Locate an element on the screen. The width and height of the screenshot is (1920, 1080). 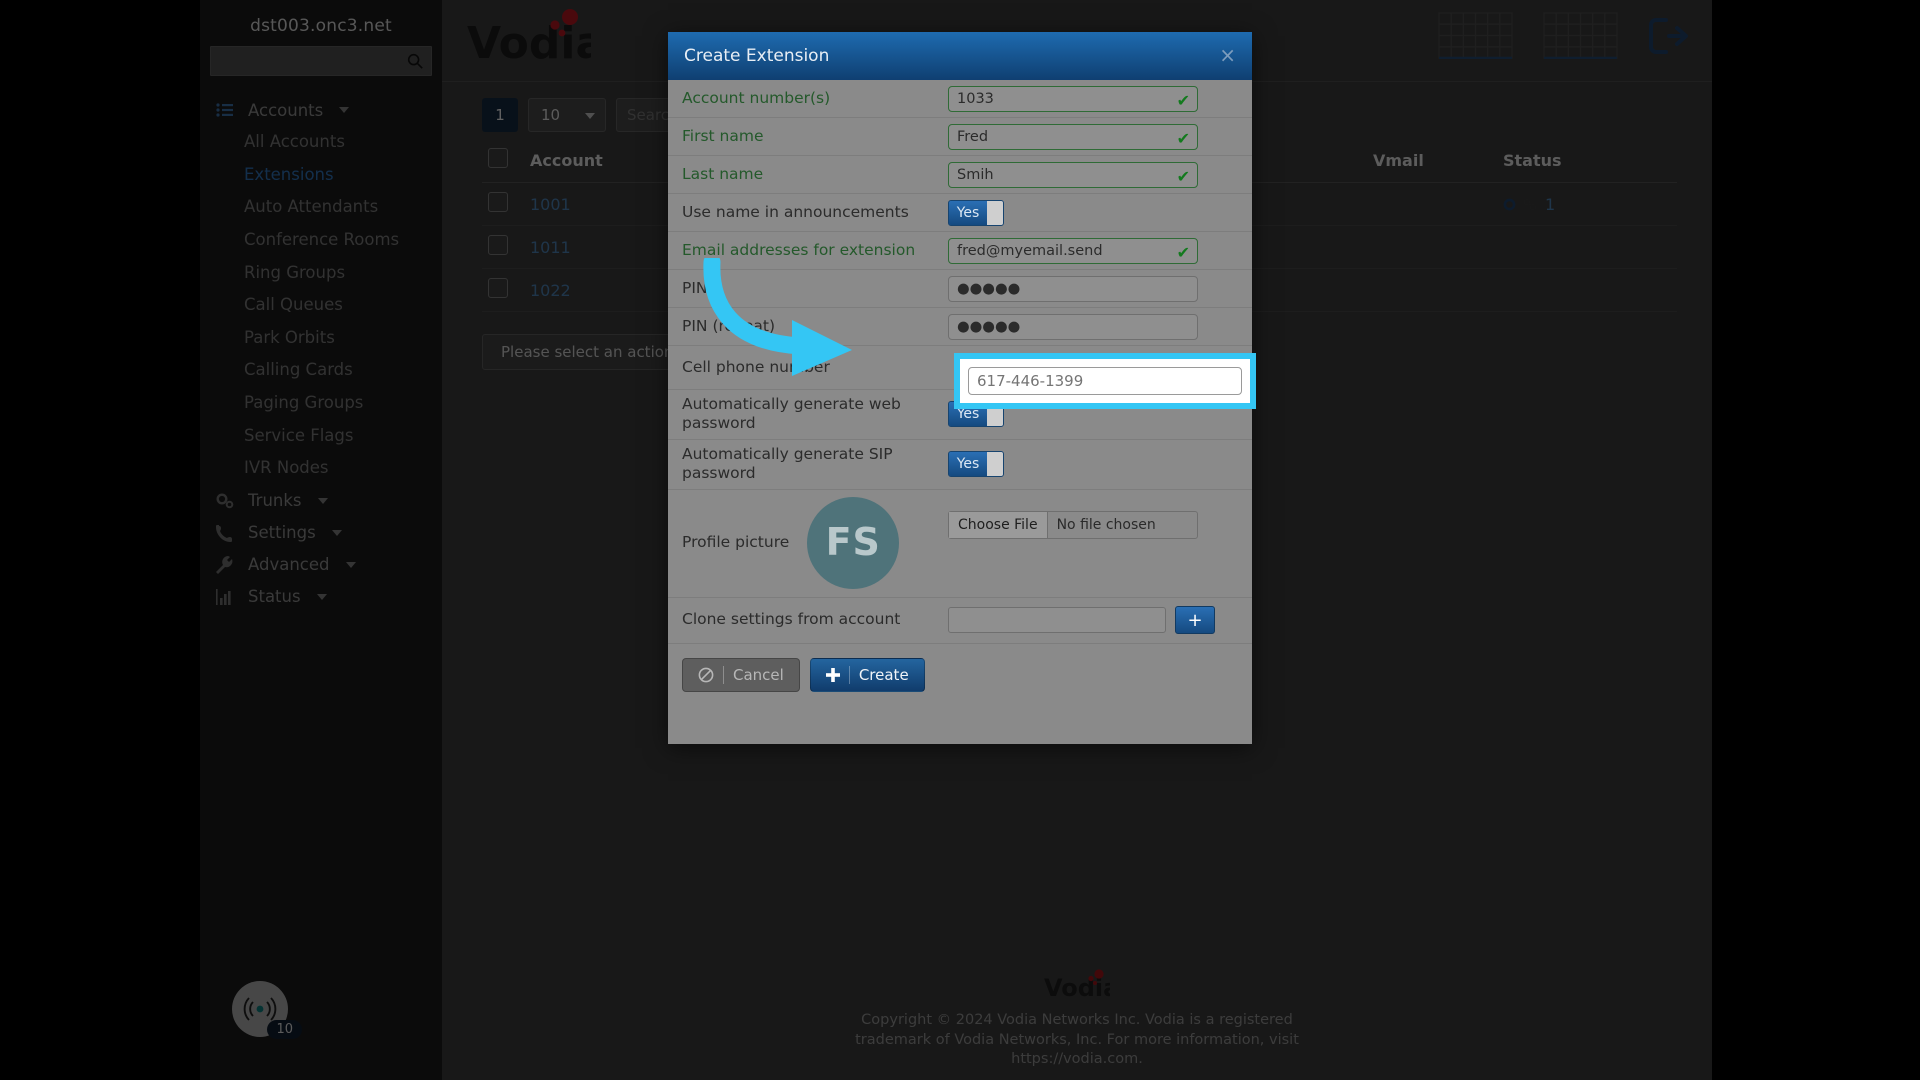
create-label: Create is located at coordinates (883, 674).